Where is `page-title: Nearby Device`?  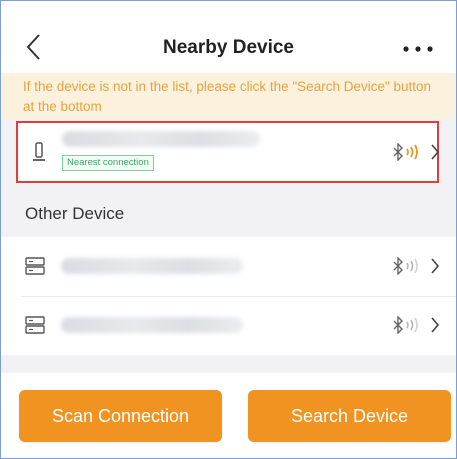 page-title: Nearby Device is located at coordinates (228, 47).